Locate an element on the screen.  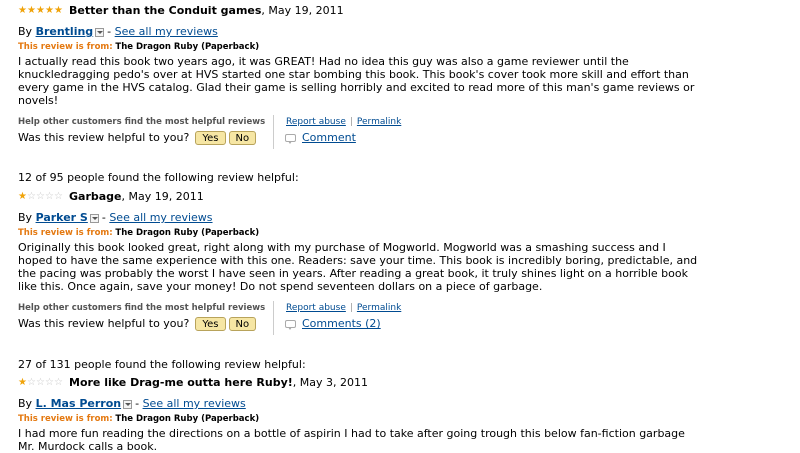
review-title: Better than the Conduit games is located at coordinates (165, 10).